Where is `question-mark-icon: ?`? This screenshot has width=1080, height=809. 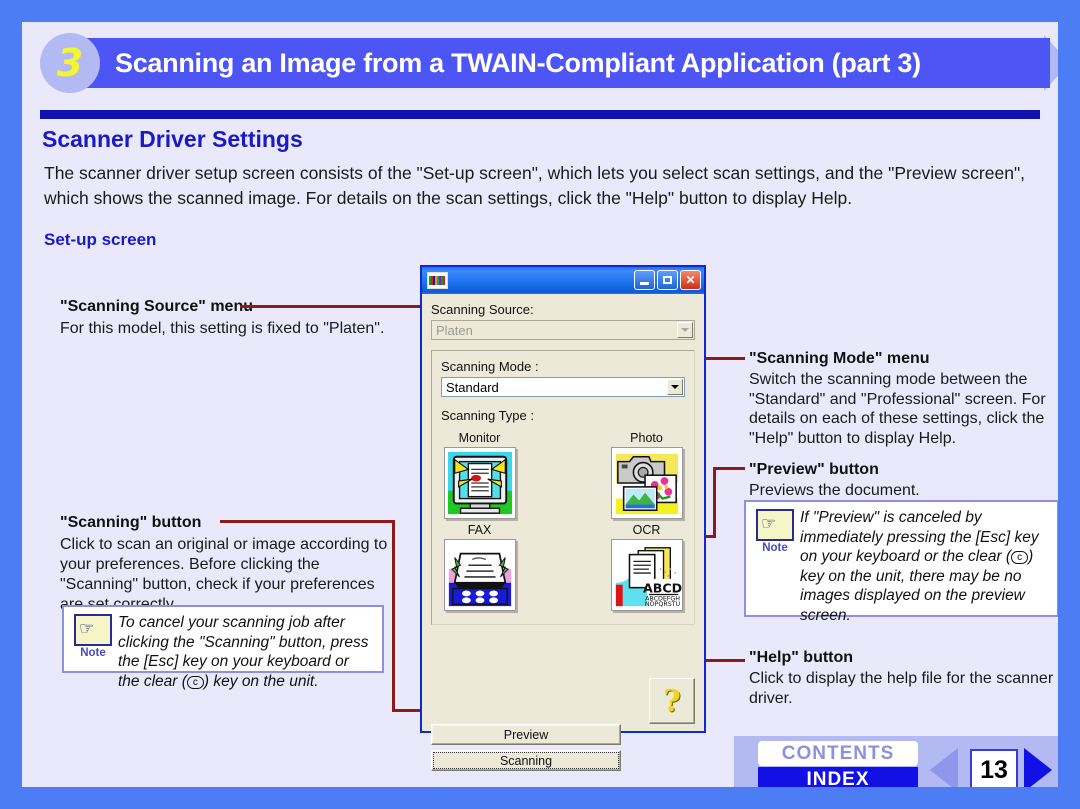
question-mark-icon: ? is located at coordinates (672, 701).